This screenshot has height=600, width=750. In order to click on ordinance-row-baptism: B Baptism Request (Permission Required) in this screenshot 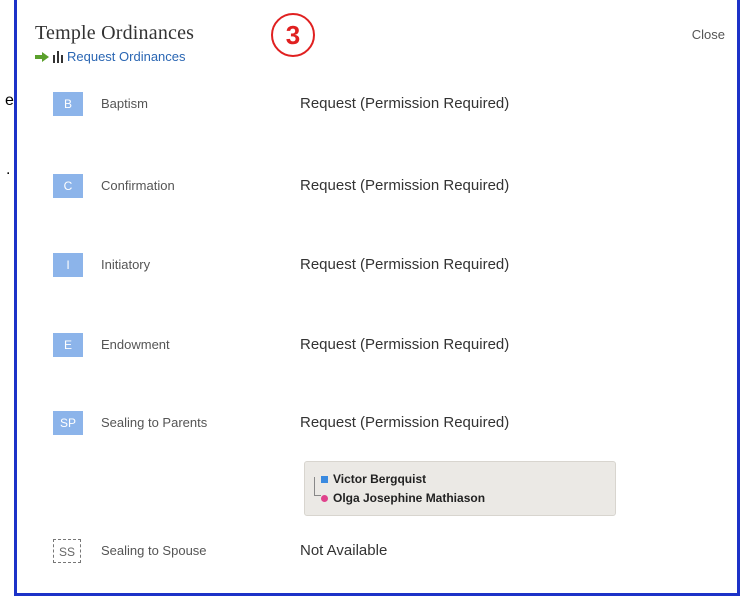, I will do `click(378, 104)`.